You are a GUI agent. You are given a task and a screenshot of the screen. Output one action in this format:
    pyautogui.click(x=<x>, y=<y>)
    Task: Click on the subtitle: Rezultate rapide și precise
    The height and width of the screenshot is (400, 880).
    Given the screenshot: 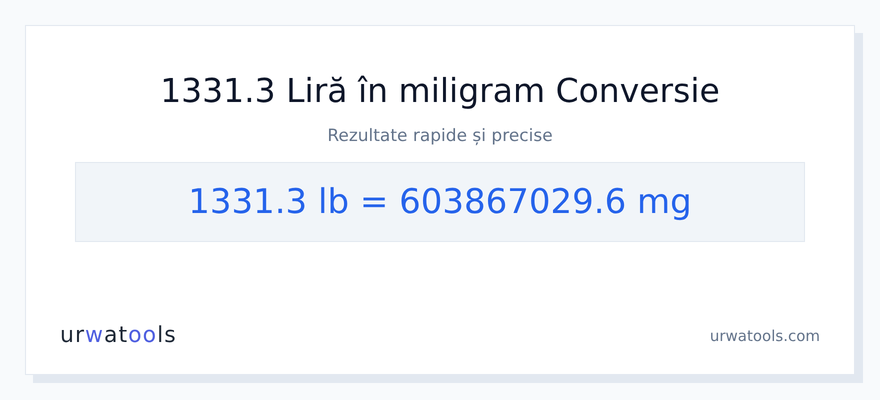 What is the action you would take?
    pyautogui.click(x=440, y=136)
    